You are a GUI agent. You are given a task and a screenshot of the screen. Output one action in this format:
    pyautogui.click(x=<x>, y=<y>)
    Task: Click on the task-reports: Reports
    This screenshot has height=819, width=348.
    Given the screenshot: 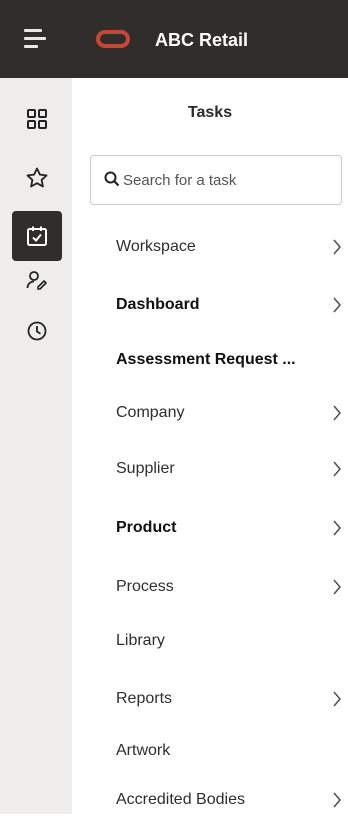 What is the action you would take?
    pyautogui.click(x=232, y=700)
    